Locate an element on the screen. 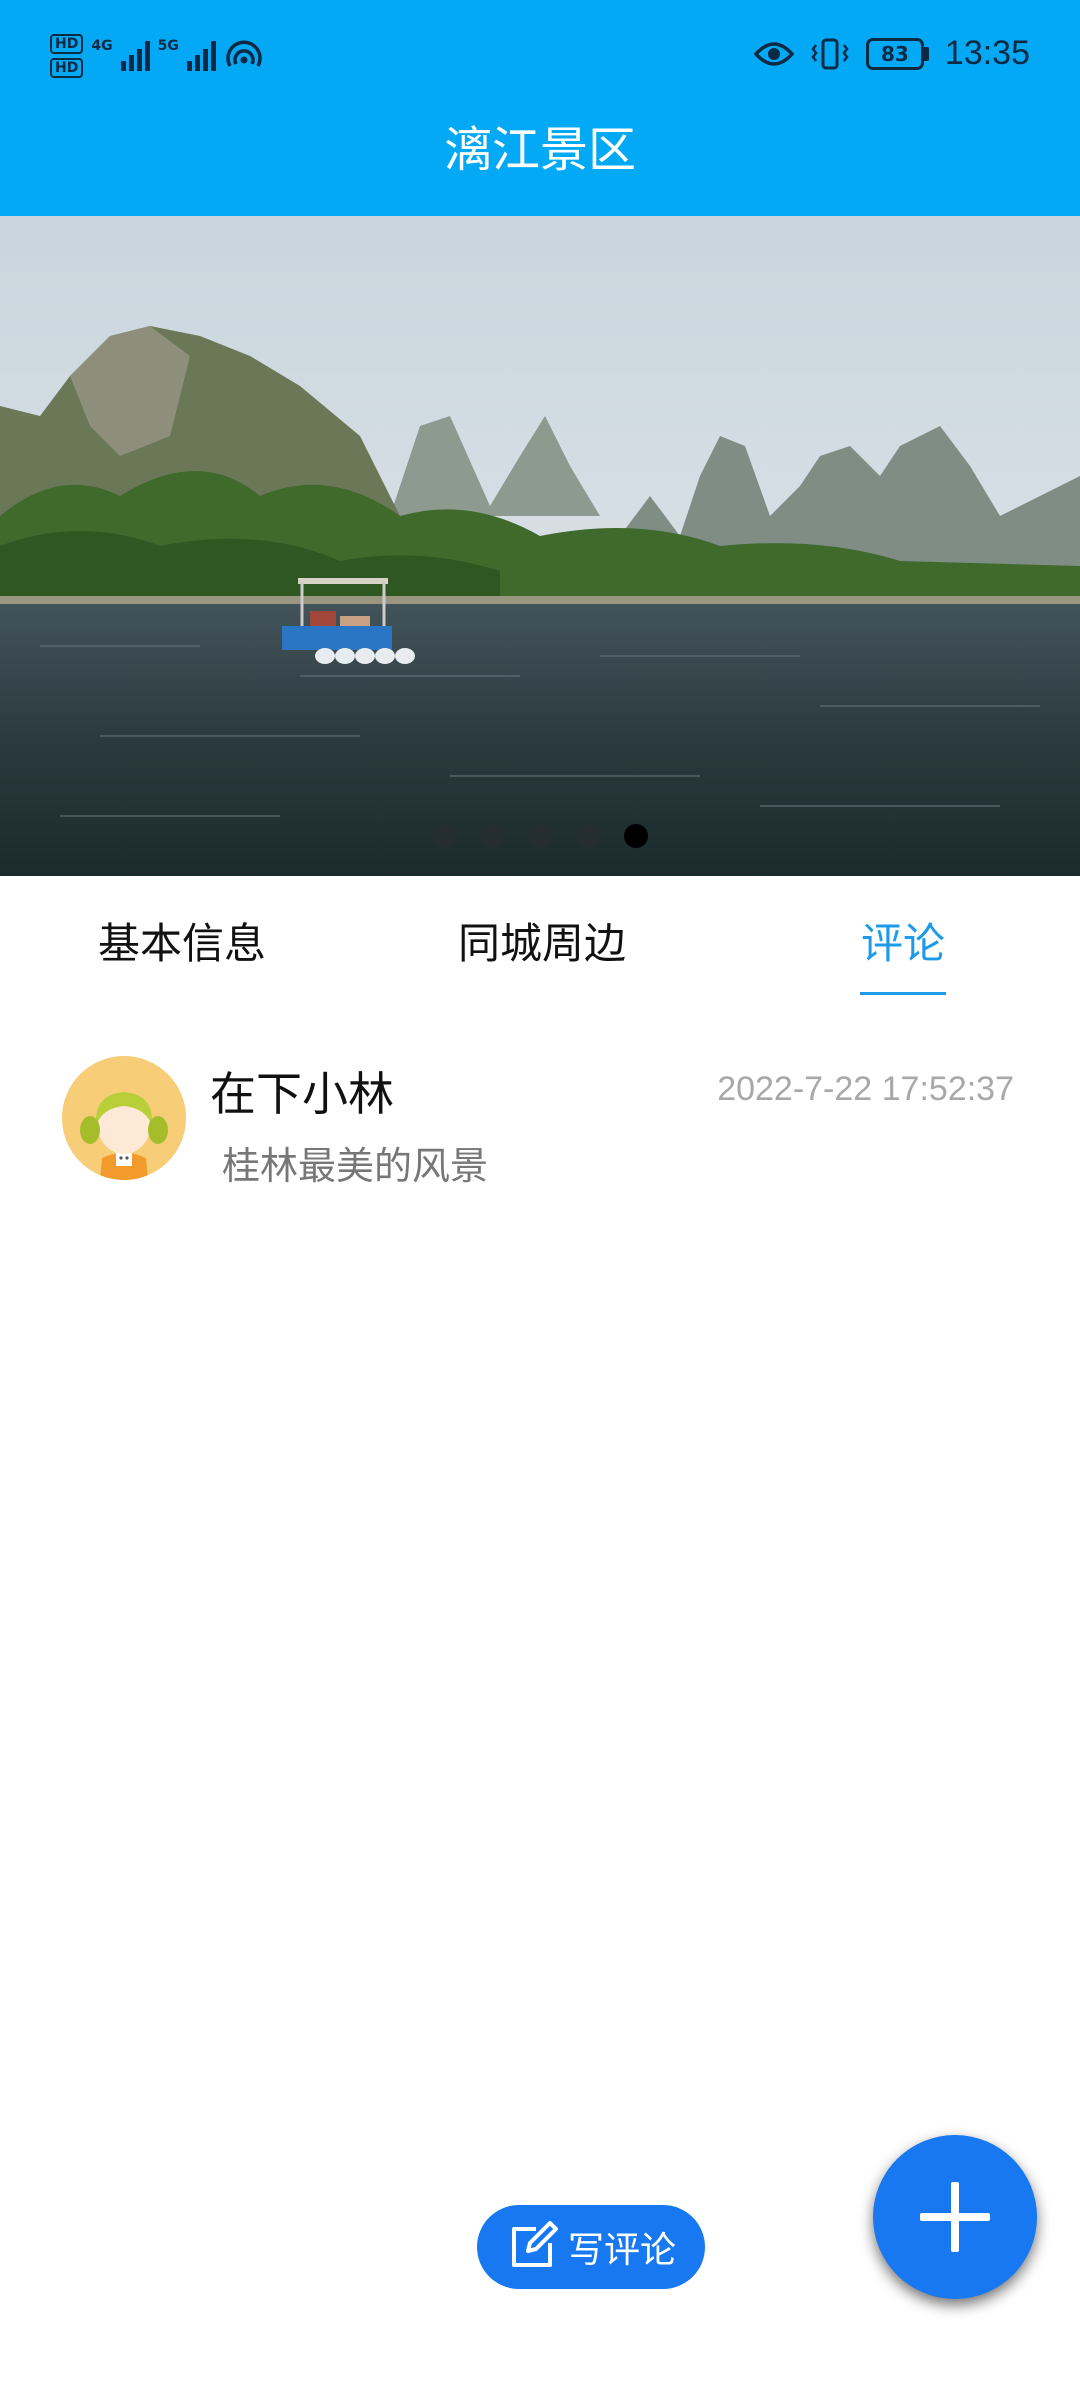  edit-icon is located at coordinates (534, 2244).